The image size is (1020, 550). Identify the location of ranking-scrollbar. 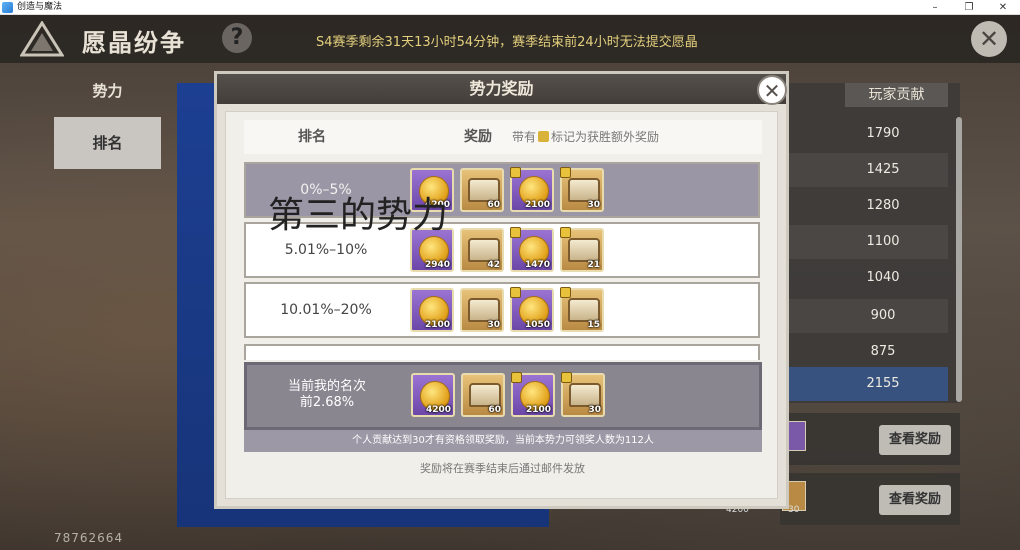
(959, 259).